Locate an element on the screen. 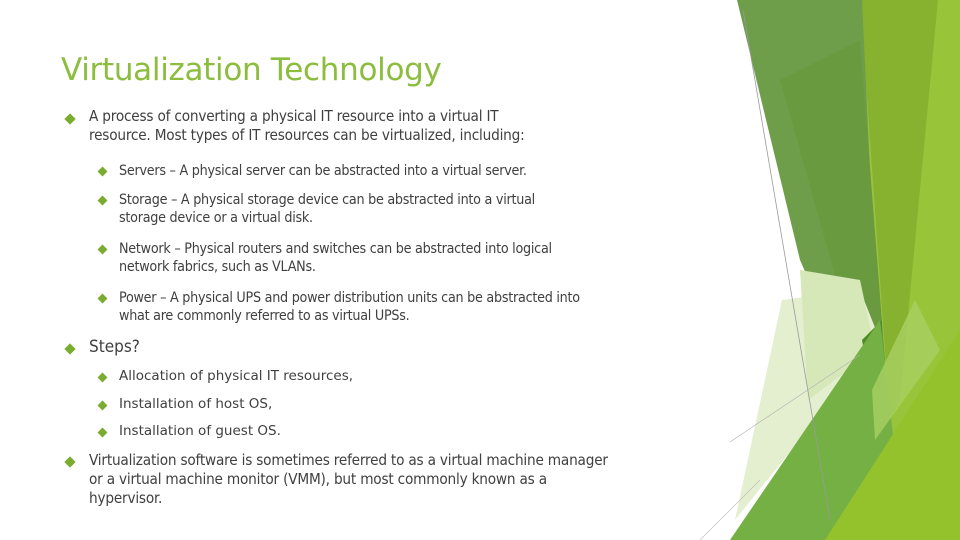  facet-dark-left is located at coordinates (808, 210).